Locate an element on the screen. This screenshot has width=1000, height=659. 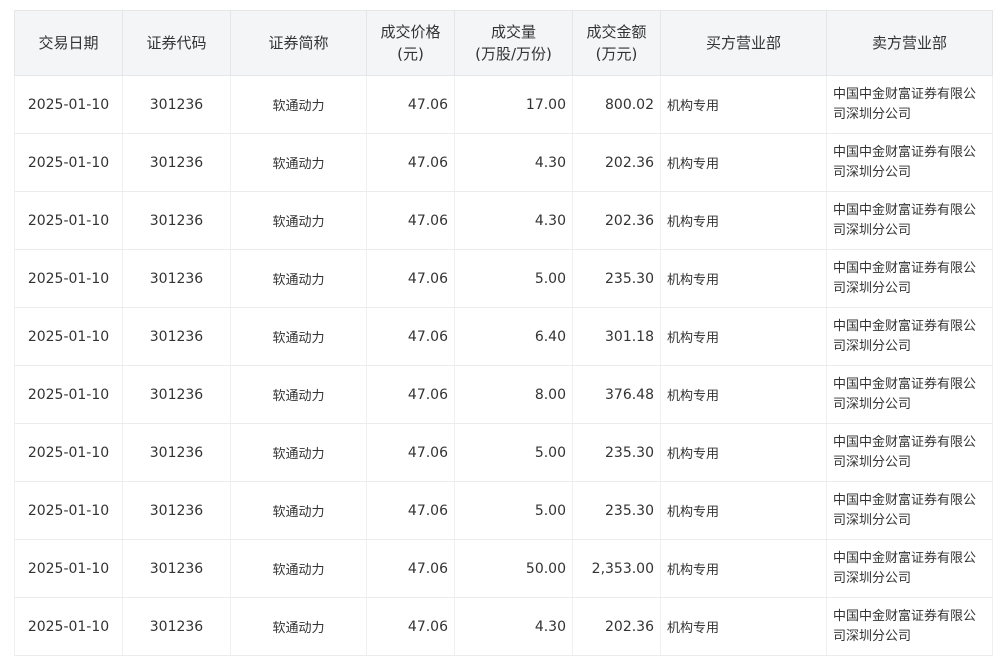
header-price-label: 成交价格 is located at coordinates (410, 32).